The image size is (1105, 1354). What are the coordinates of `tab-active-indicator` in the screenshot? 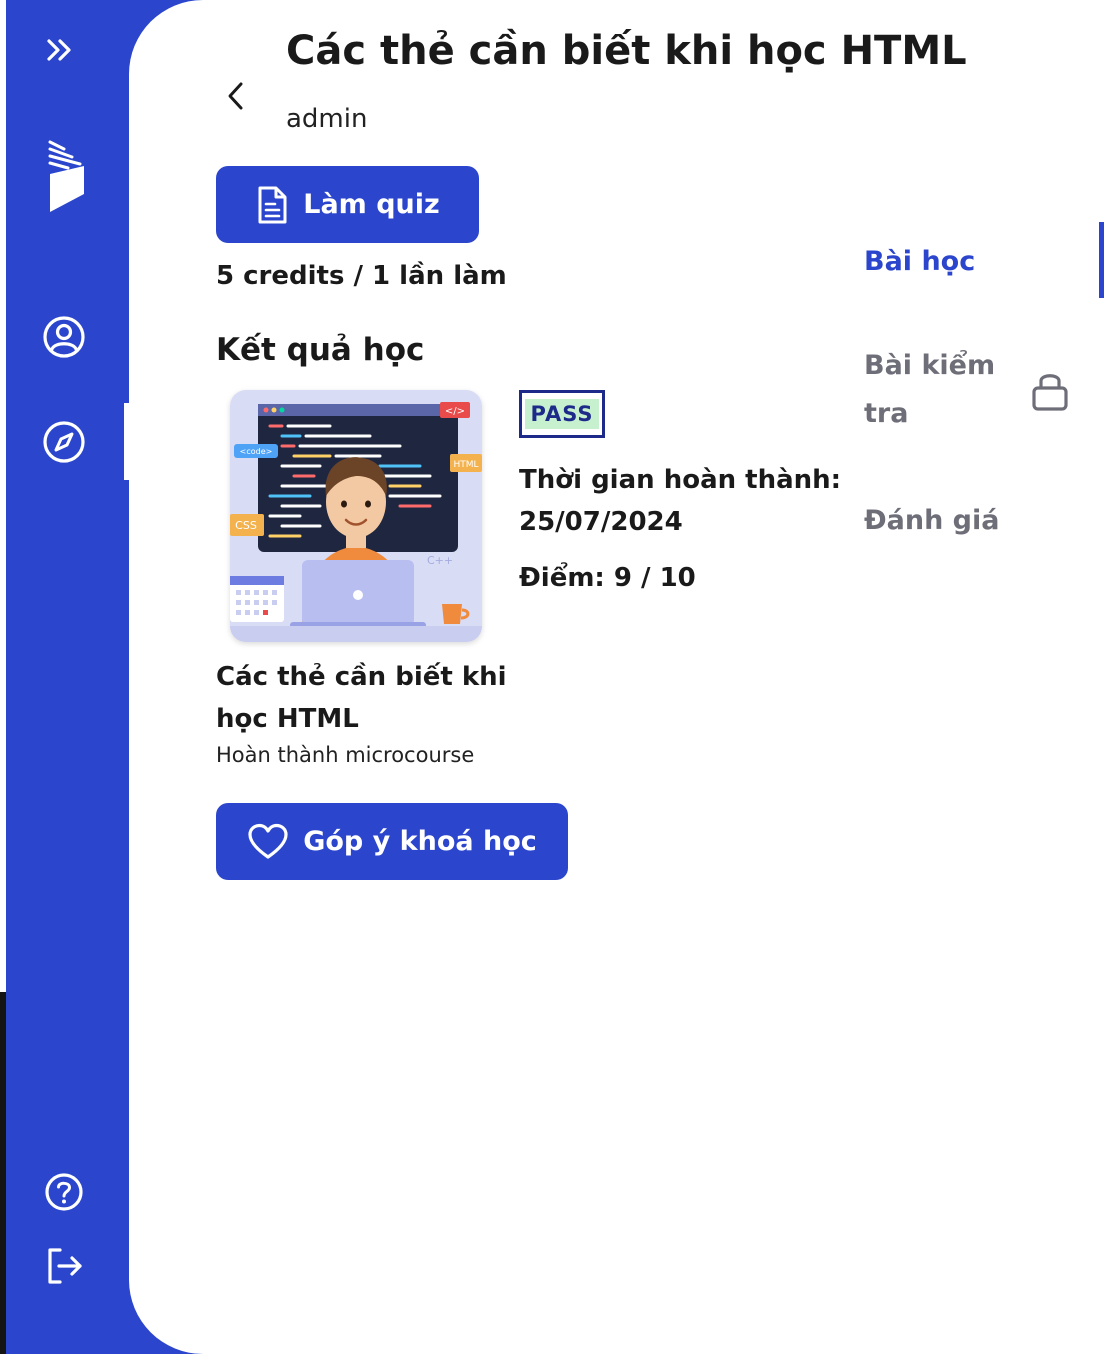 It's located at (1101, 260).